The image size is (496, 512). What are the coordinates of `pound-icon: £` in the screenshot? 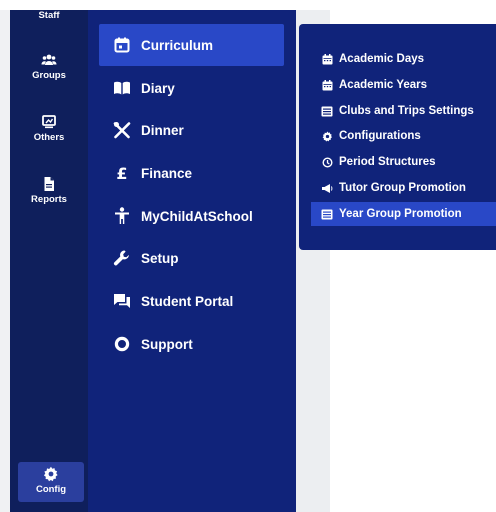 It's located at (122, 173).